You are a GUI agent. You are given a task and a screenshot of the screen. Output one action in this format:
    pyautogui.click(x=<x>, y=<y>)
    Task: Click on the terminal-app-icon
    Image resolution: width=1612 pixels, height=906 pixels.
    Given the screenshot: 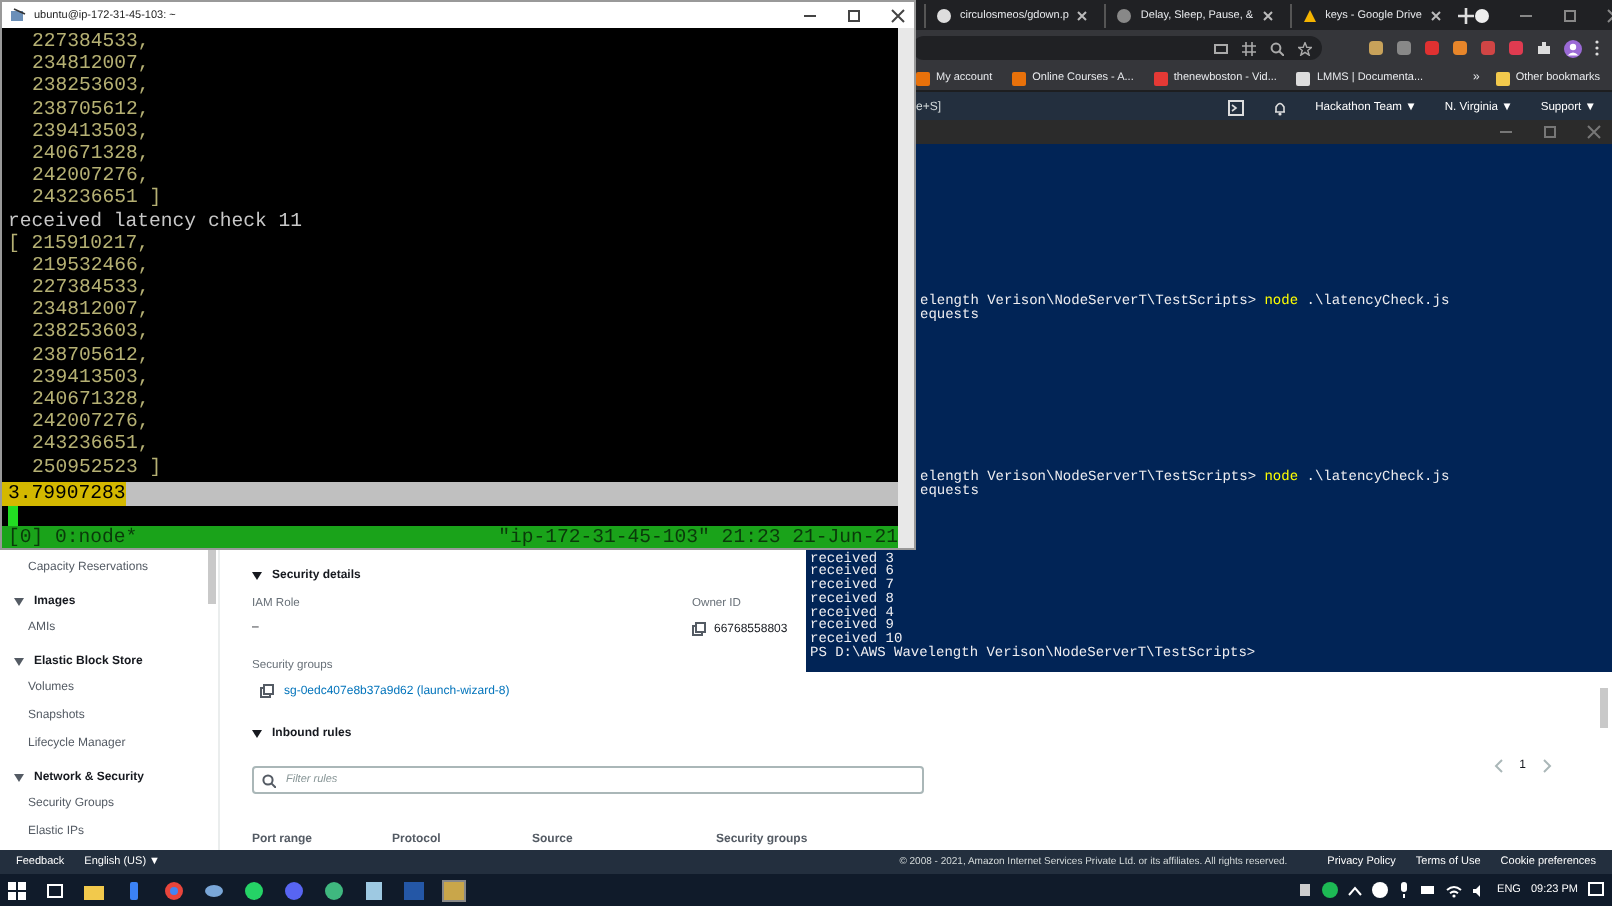 What is the action you would take?
    pyautogui.click(x=18, y=15)
    